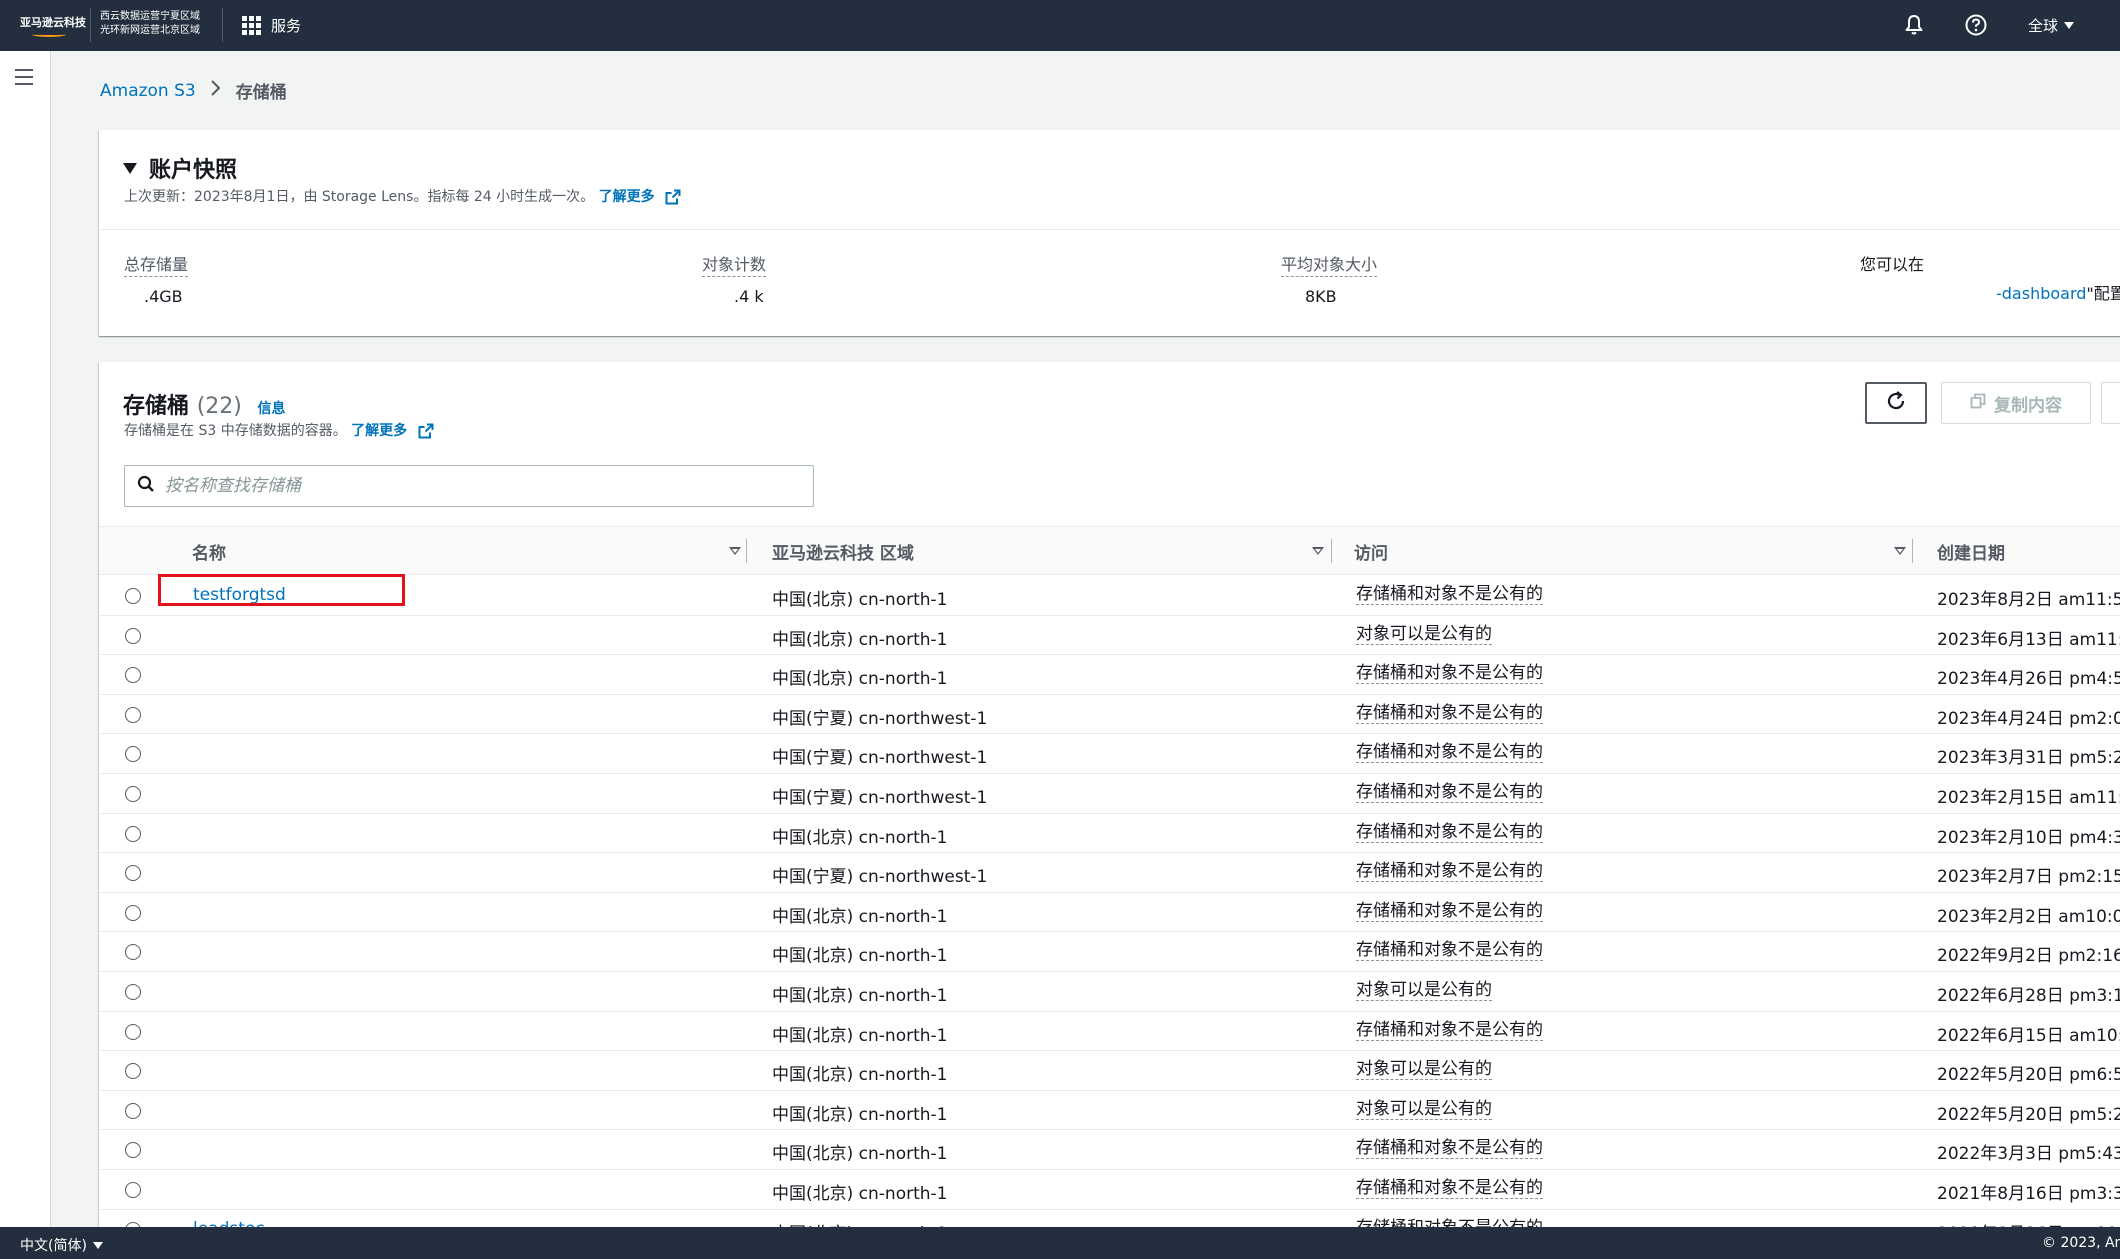 The image size is (2120, 1259). I want to click on sort-caret-icon, so click(735, 551).